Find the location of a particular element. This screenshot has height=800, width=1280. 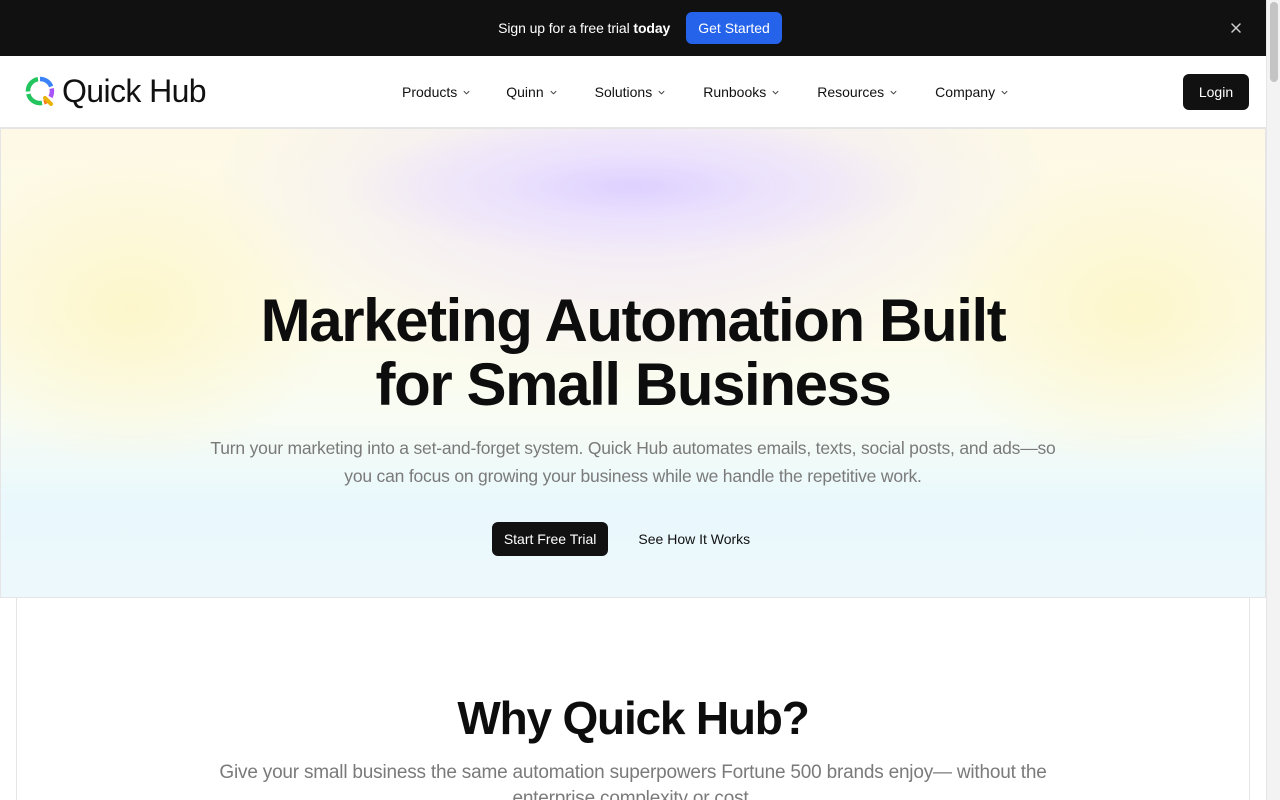

nav-item-quinn: Quinn is located at coordinates (531, 92).